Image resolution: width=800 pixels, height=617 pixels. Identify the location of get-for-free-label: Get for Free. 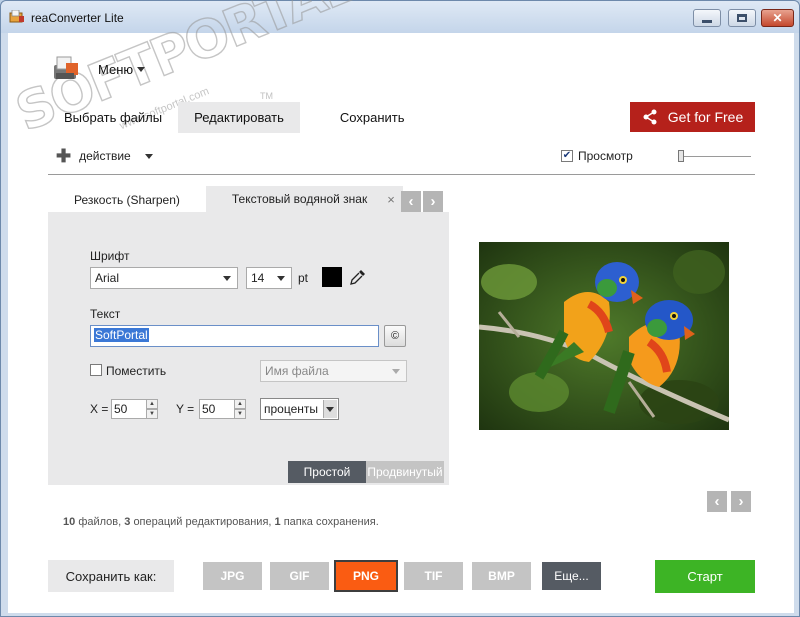
(705, 117).